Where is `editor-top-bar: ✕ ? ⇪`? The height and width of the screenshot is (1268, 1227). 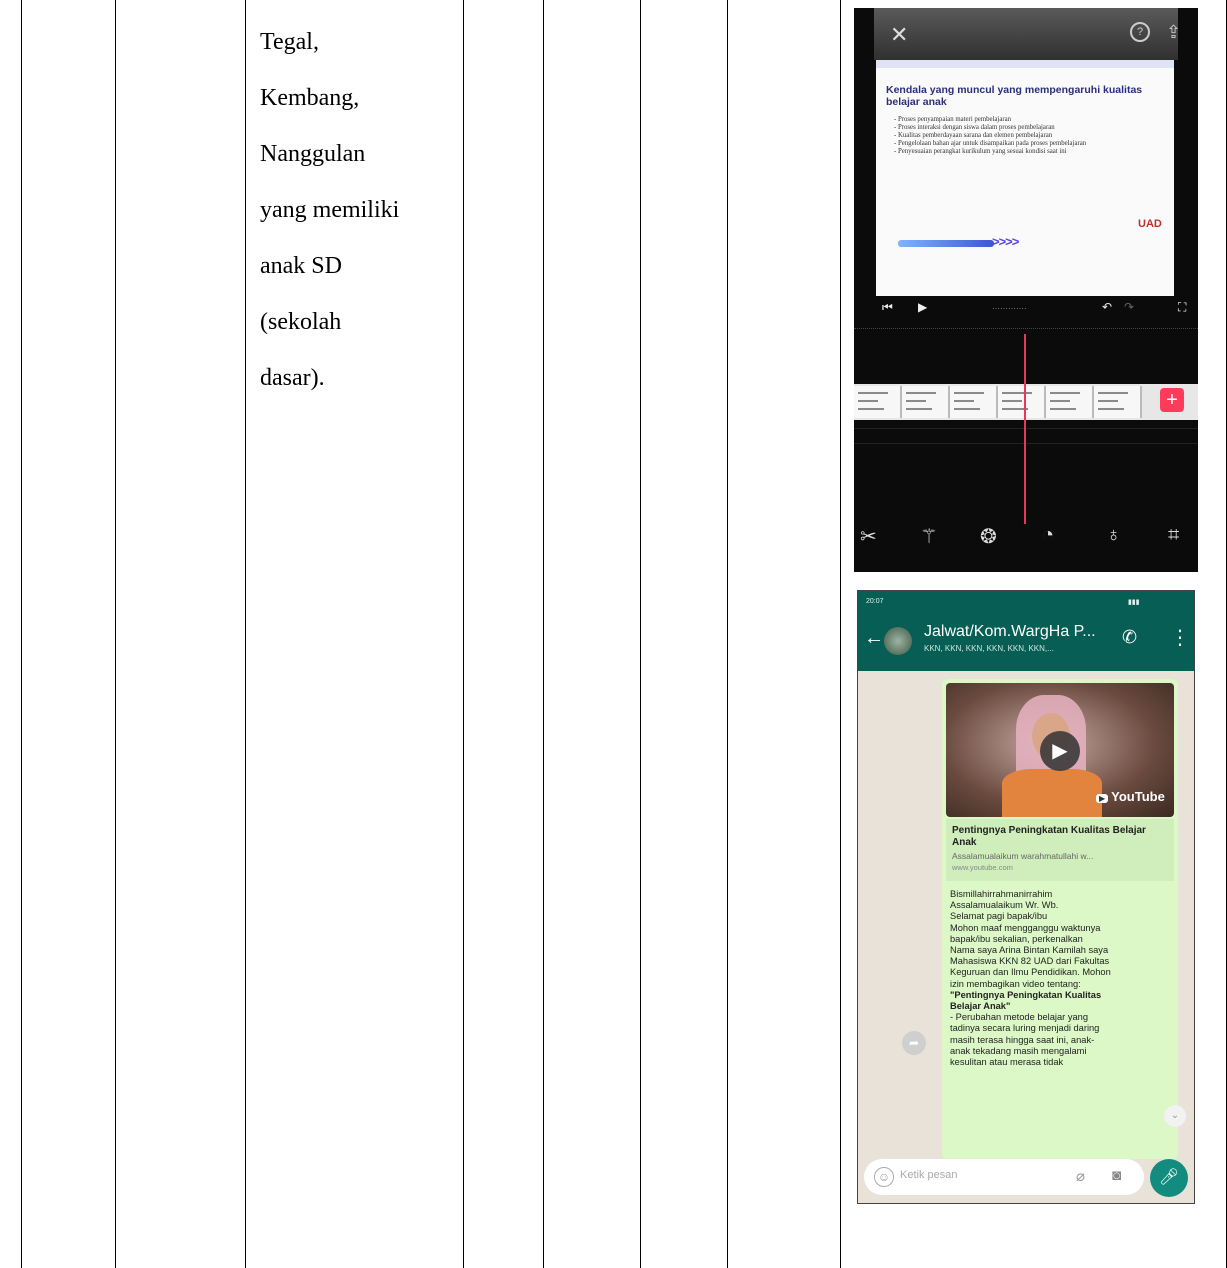
editor-top-bar: ✕ ? ⇪ is located at coordinates (1027, 34).